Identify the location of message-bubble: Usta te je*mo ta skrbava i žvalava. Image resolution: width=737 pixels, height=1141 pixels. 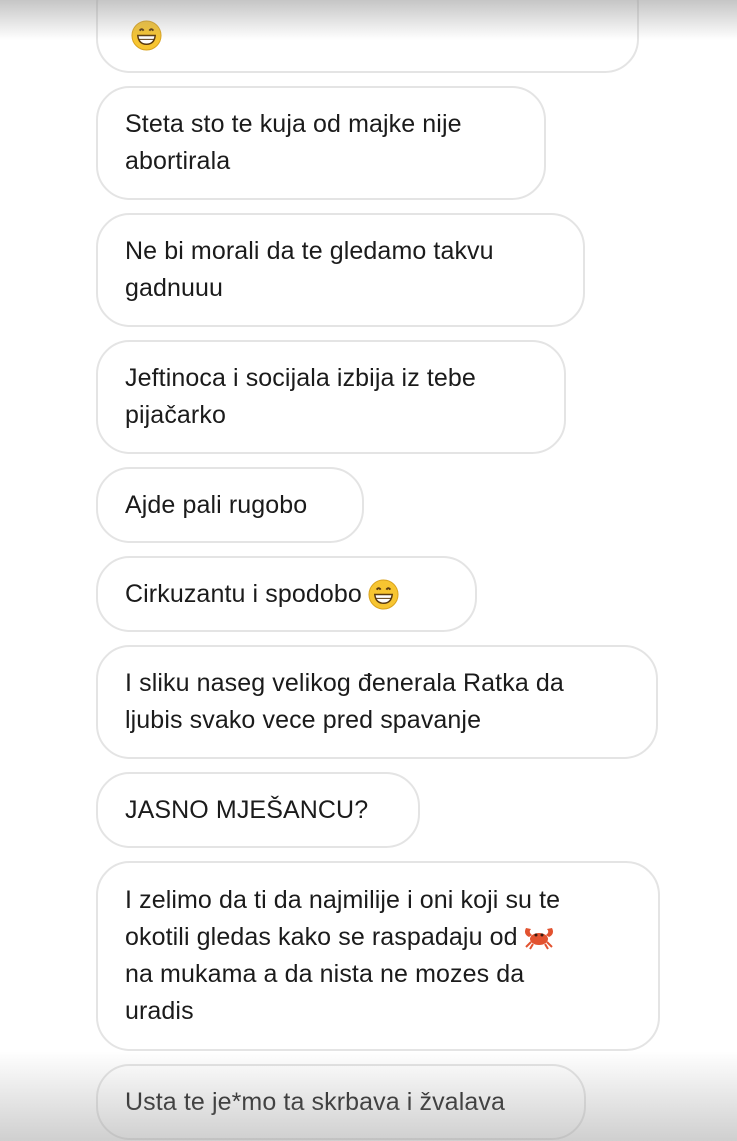
(341, 1102).